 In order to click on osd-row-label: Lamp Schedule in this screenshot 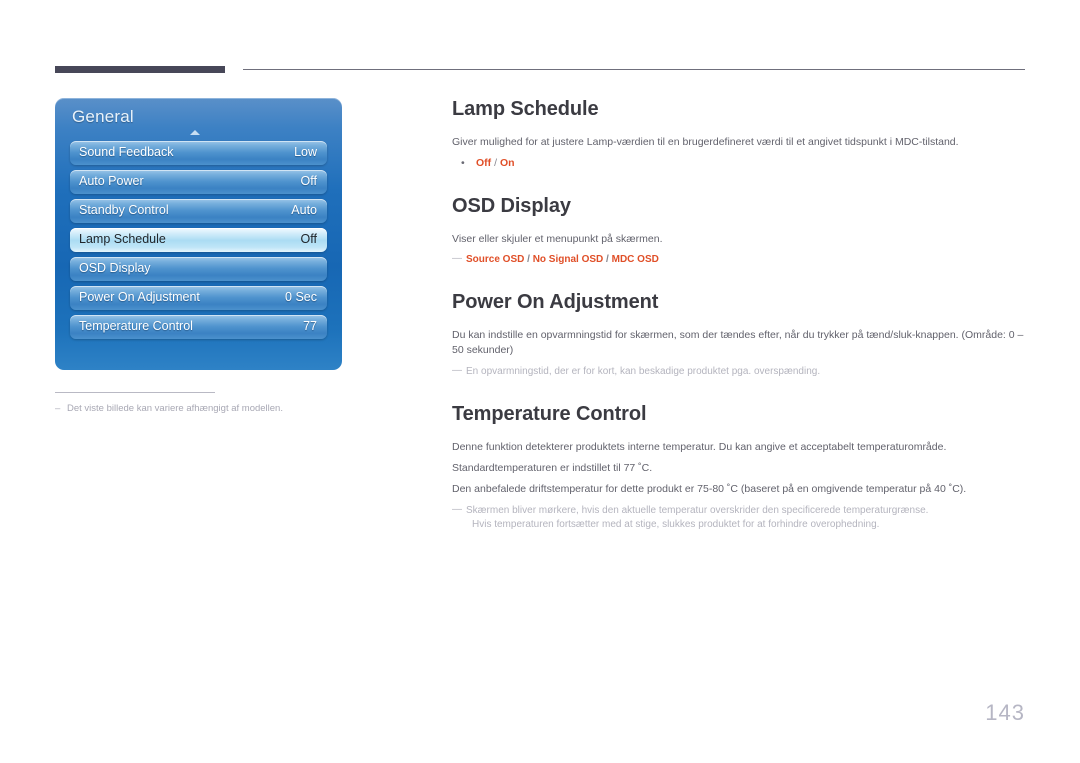, I will do `click(122, 239)`.